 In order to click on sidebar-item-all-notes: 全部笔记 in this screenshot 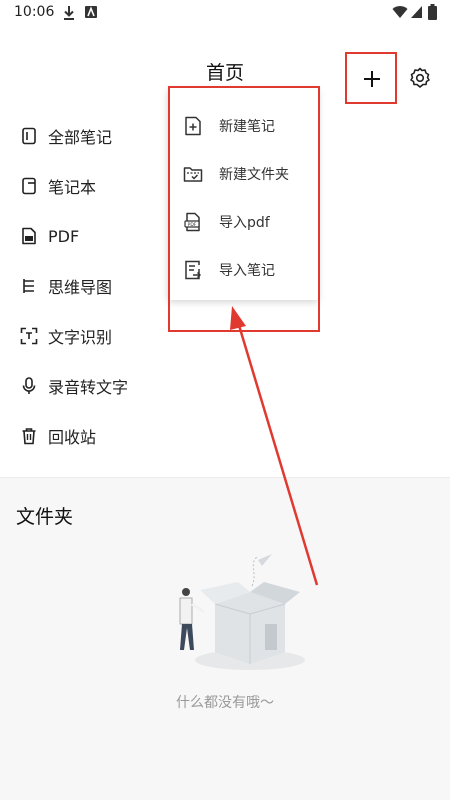, I will do `click(66, 136)`.